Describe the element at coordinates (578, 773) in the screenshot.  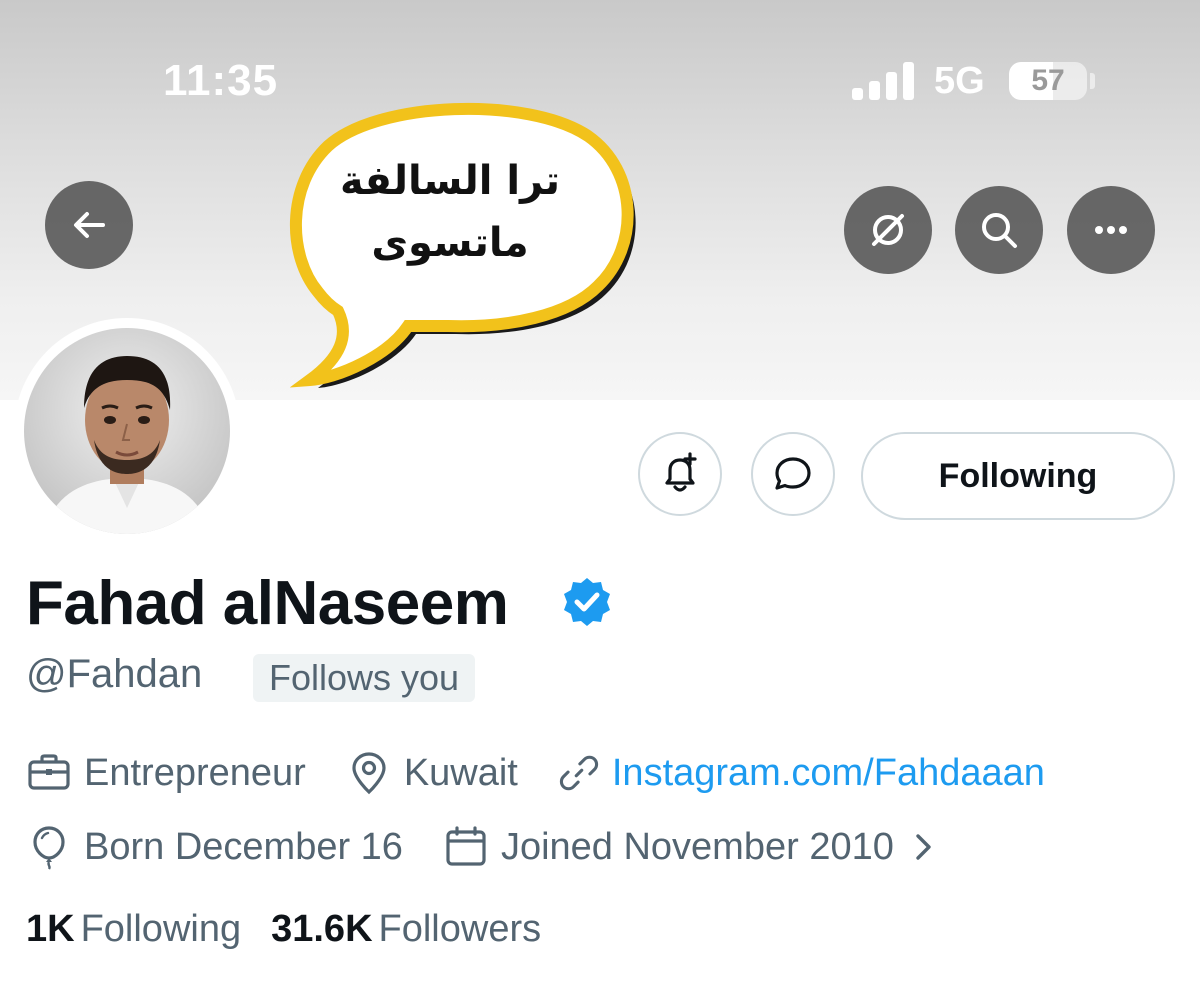
I see `link-icon` at that location.